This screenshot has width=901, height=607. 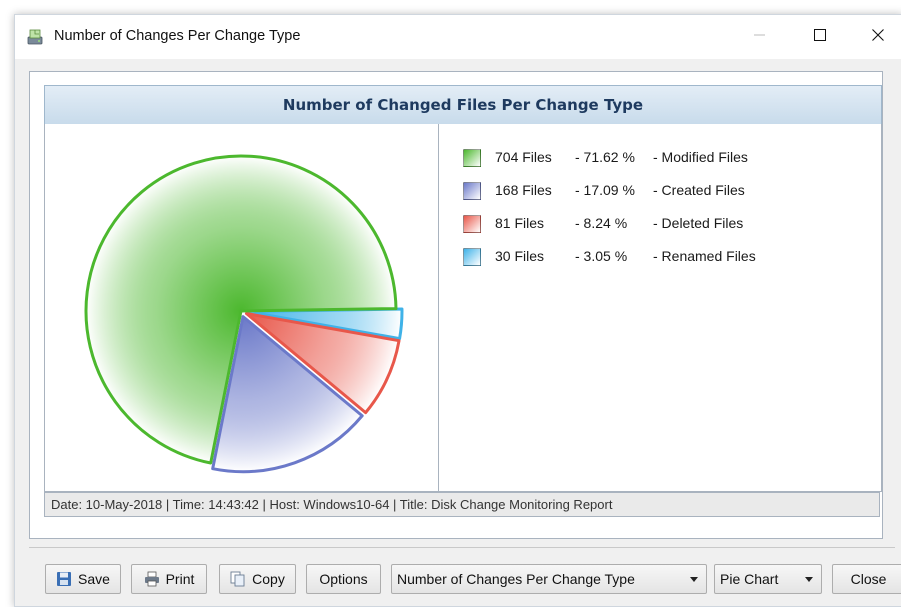 I want to click on maximize-icon, so click(x=820, y=37).